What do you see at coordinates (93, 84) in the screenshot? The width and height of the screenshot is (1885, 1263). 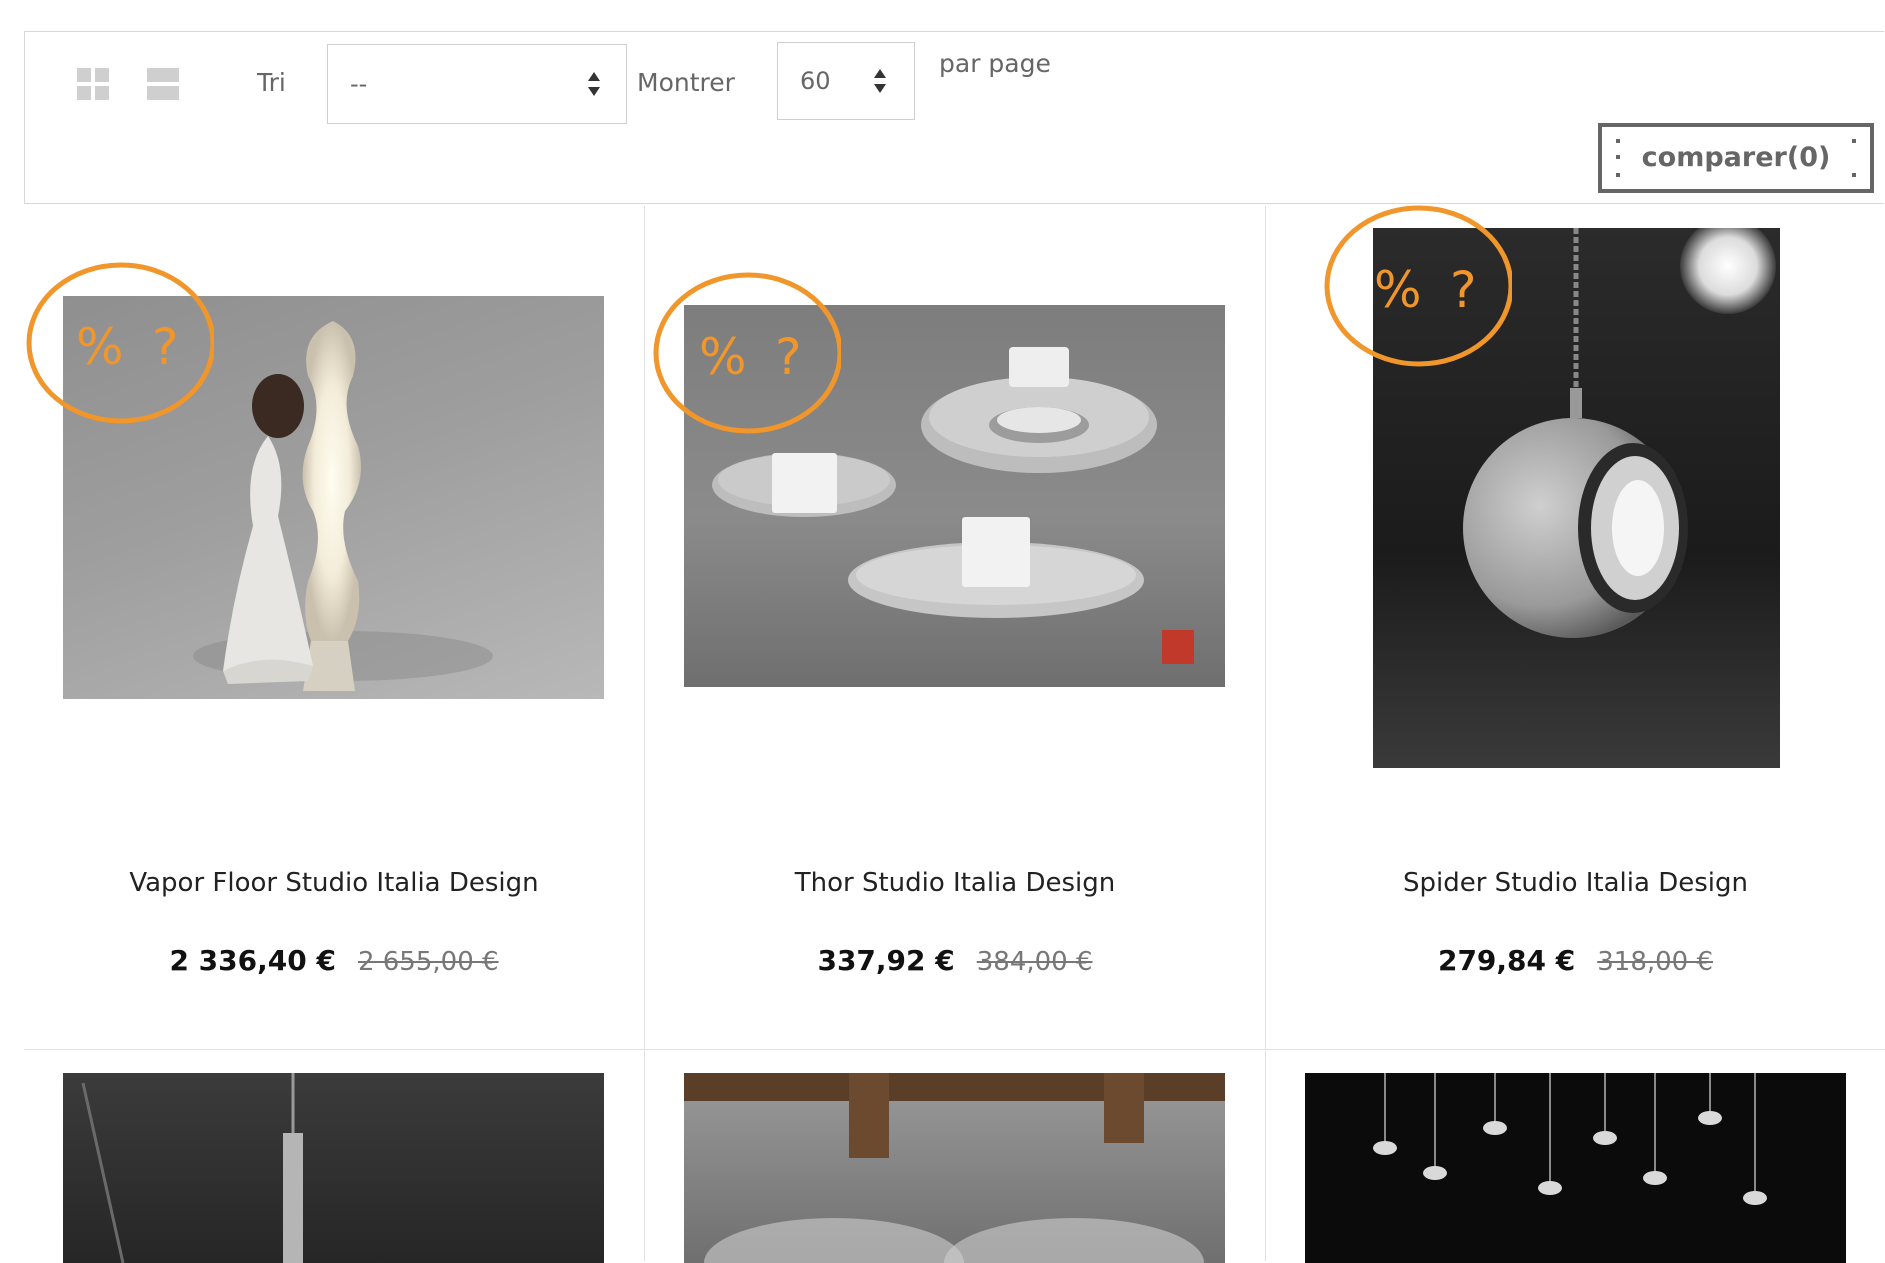 I see `grid-view-icon` at bounding box center [93, 84].